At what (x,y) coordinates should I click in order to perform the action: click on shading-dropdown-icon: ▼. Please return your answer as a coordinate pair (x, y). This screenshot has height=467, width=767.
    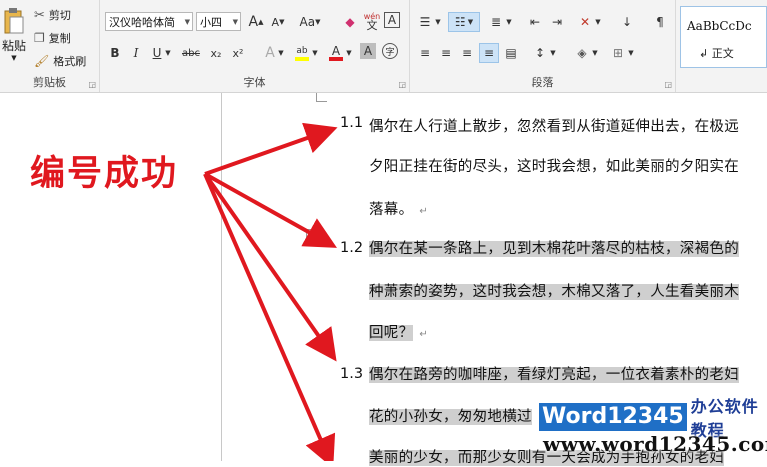
    Looking at the image, I should click on (595, 53).